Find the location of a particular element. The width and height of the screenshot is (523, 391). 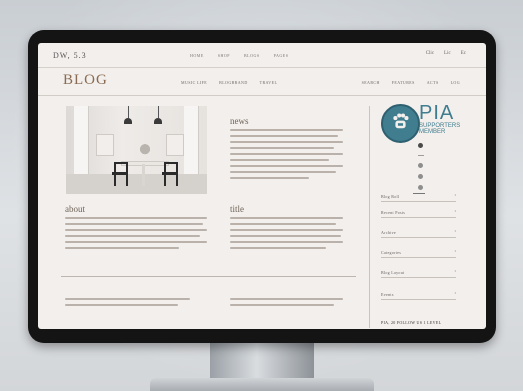

sidebar-row: Recent Posts › is located at coordinates (418, 213).